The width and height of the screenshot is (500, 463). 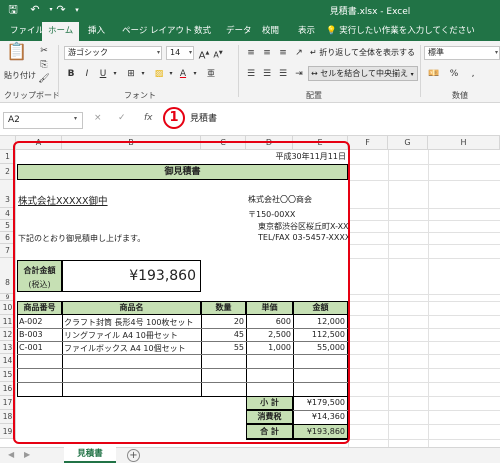 I want to click on percent-button: %, so click(x=454, y=74).